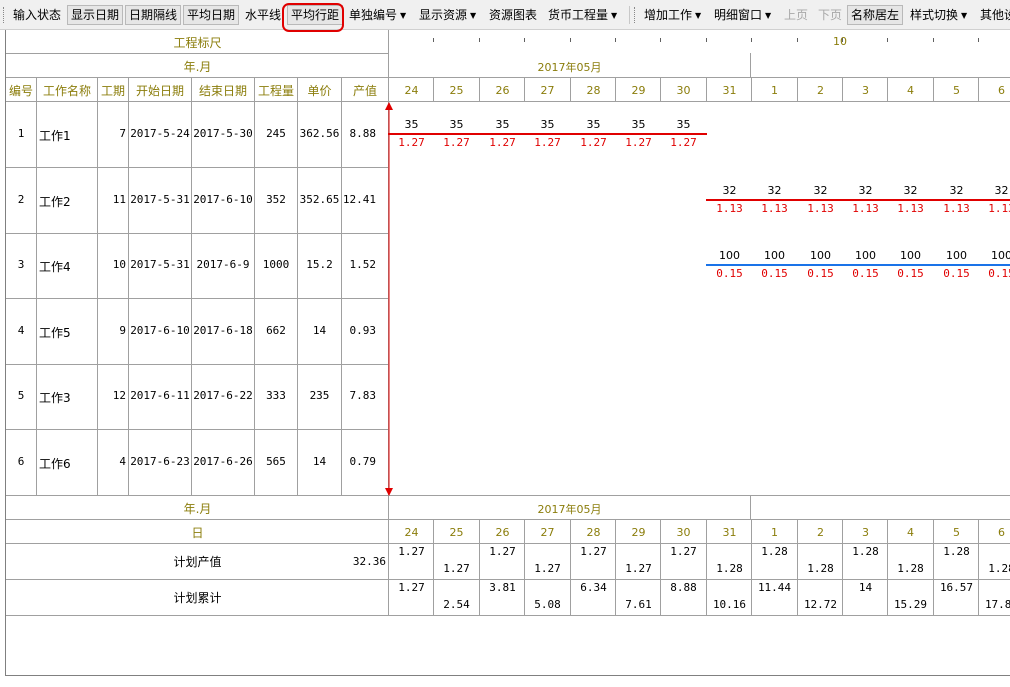  Describe the element at coordinates (411, 532) in the screenshot. I see `day-header-bottom: 24` at that location.